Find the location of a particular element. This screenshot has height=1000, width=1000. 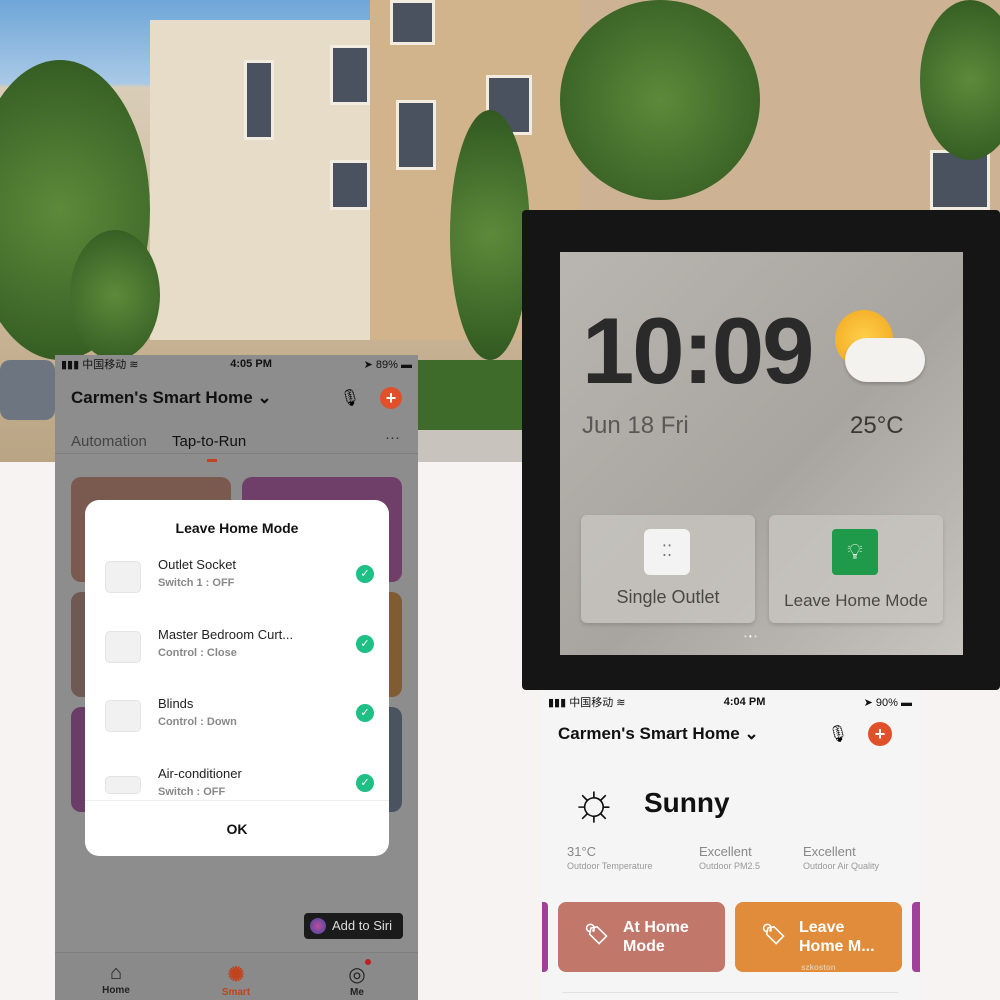

siri-icon is located at coordinates (318, 926).